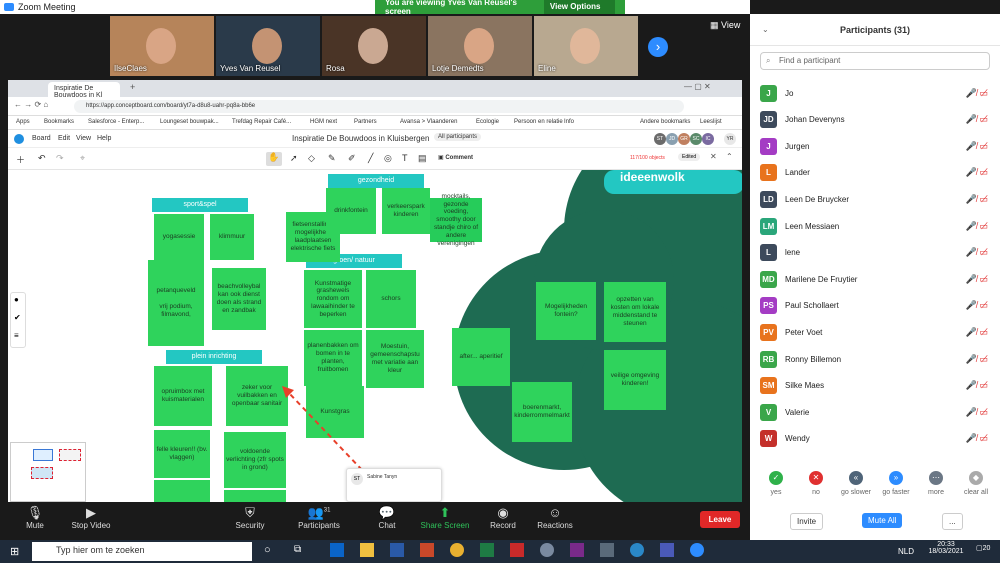 Image resolution: width=1000 pixels, height=563 pixels. I want to click on bookmark-item: Apps, so click(23, 122).